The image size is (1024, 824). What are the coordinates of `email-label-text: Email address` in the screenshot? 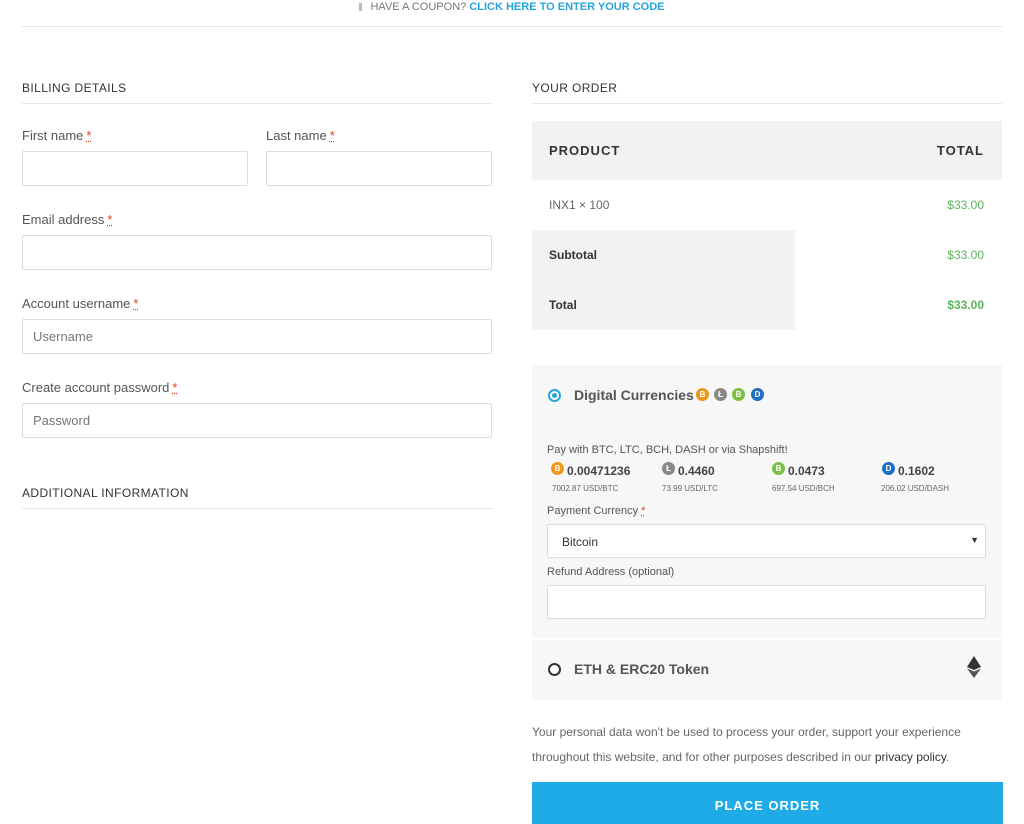 It's located at (63, 219).